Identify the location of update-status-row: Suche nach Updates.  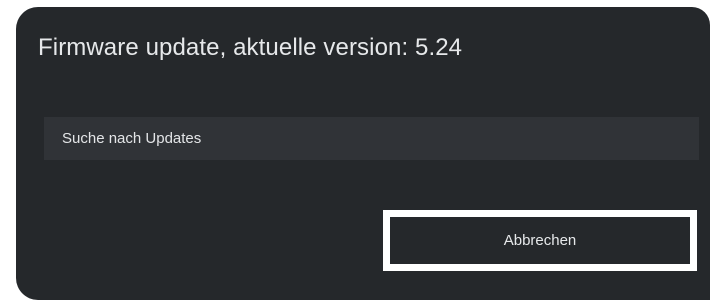
(371, 138).